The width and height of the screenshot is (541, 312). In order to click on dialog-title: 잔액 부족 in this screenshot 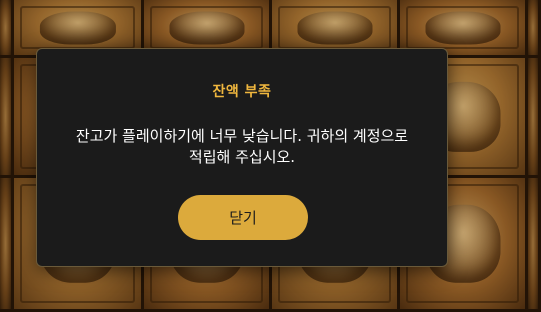, I will do `click(242, 92)`.